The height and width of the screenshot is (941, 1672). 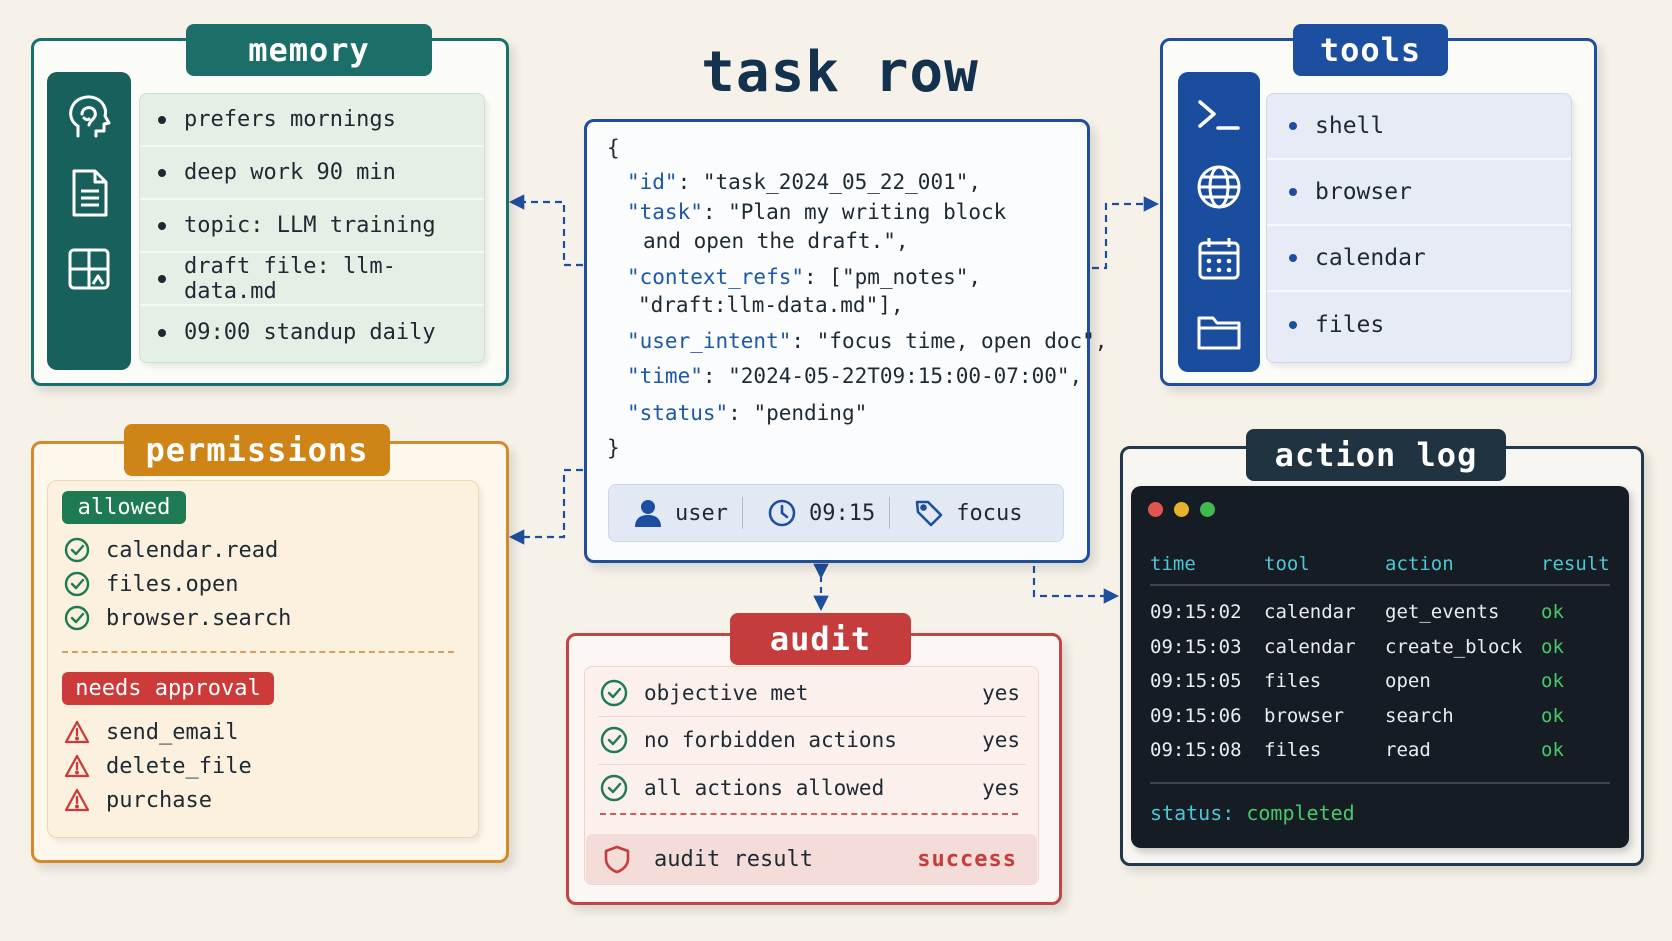 I want to click on json-user-intent: "user_intent": "focus time, open doc",, so click(x=867, y=341).